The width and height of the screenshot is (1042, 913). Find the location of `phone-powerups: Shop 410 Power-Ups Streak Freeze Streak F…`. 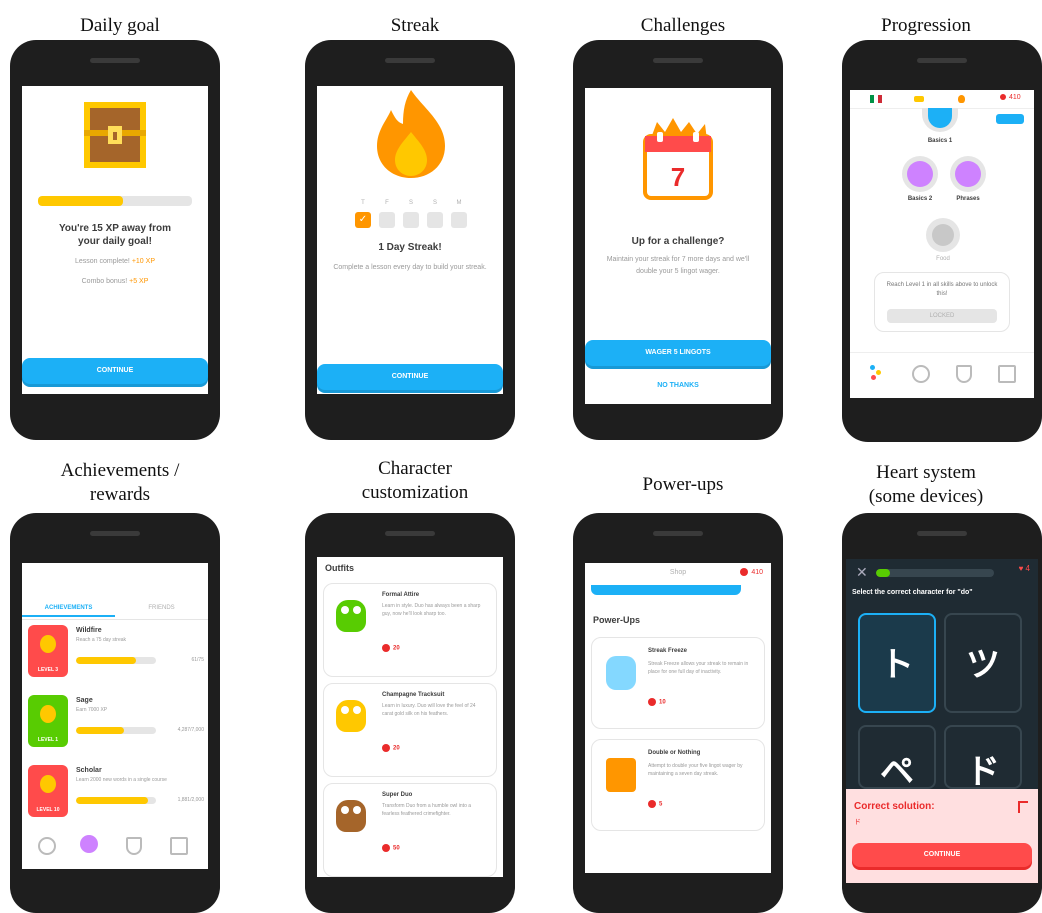

phone-powerups: Shop 410 Power-Ups Streak Freeze Streak F… is located at coordinates (678, 713).